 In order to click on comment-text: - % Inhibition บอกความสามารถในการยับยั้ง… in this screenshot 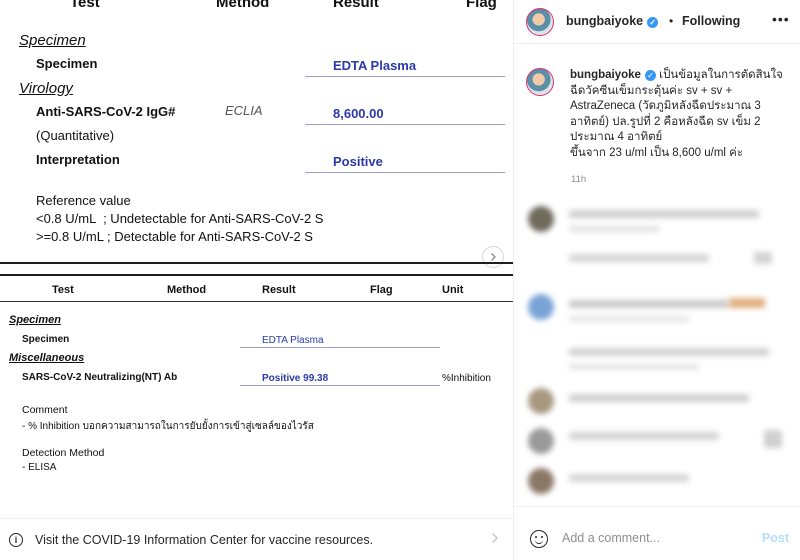, I will do `click(168, 426)`.